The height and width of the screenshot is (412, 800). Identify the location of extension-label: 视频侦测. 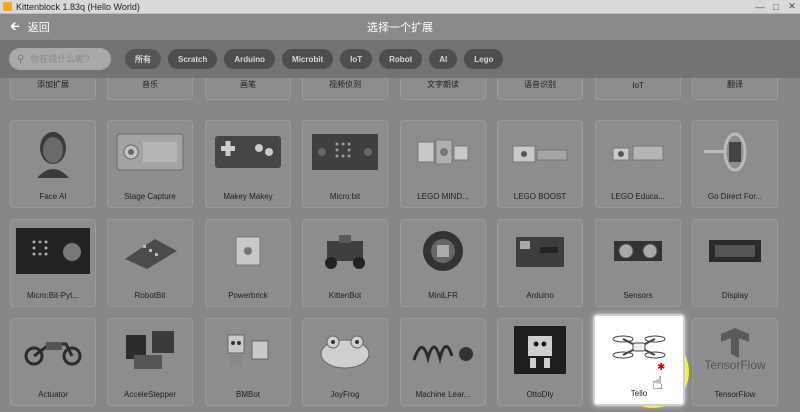
(345, 84).